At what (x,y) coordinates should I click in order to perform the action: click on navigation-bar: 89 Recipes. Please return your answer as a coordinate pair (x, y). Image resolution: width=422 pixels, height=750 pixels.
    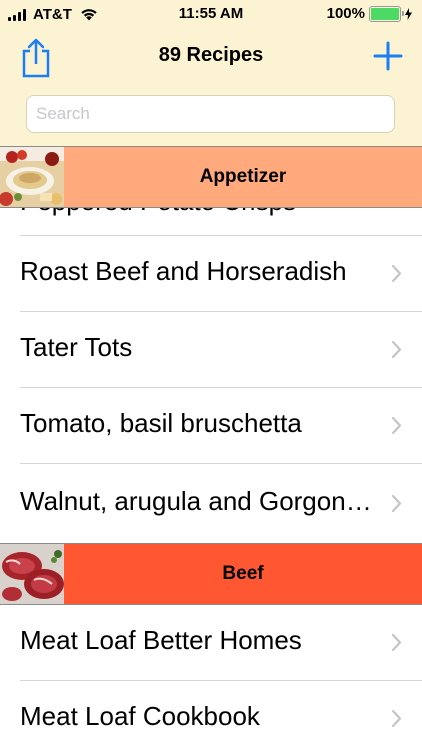
    Looking at the image, I should click on (211, 57).